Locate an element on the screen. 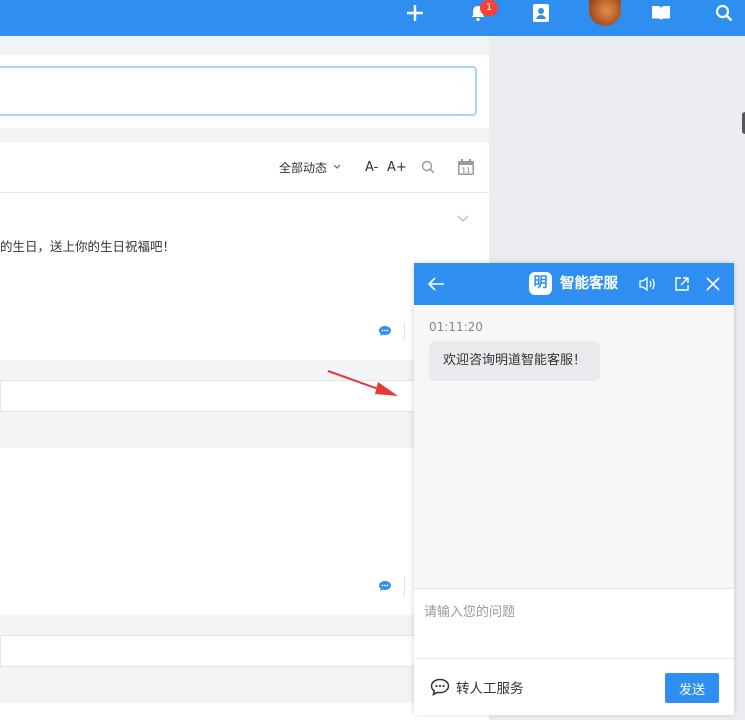  chat-header: 明 智能客服 is located at coordinates (574, 284).